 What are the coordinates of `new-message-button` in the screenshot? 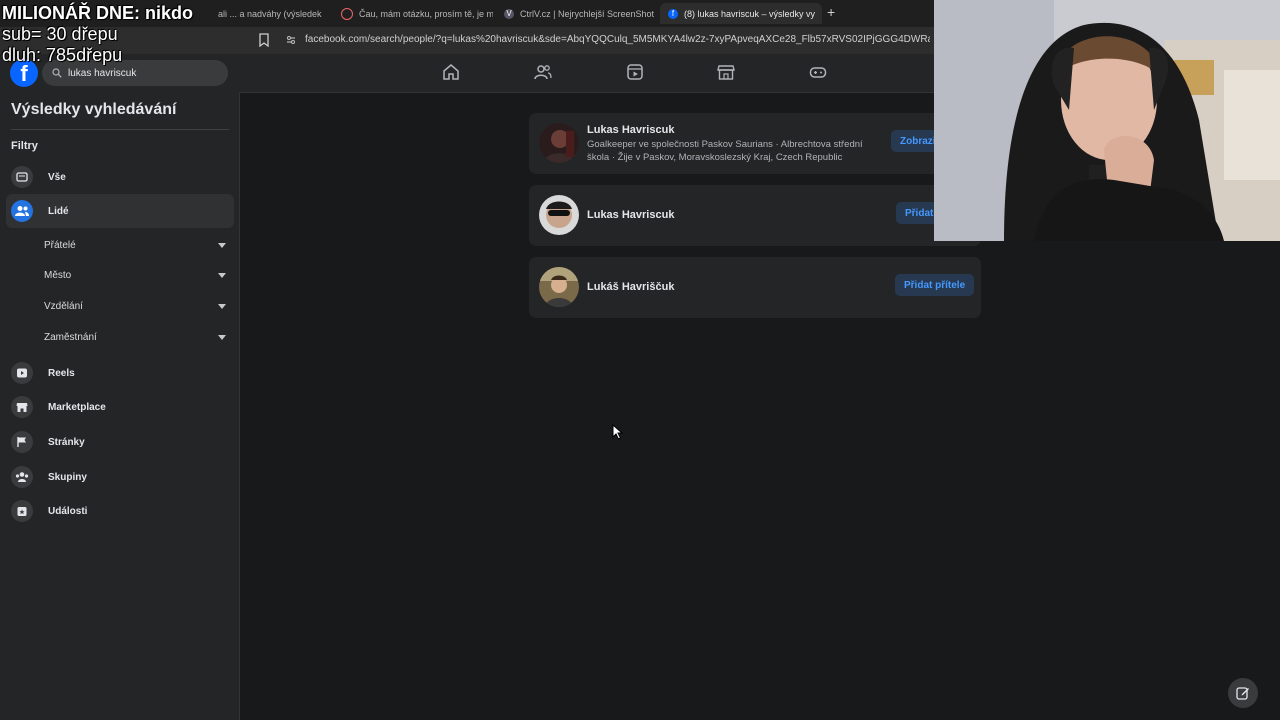 It's located at (1243, 693).